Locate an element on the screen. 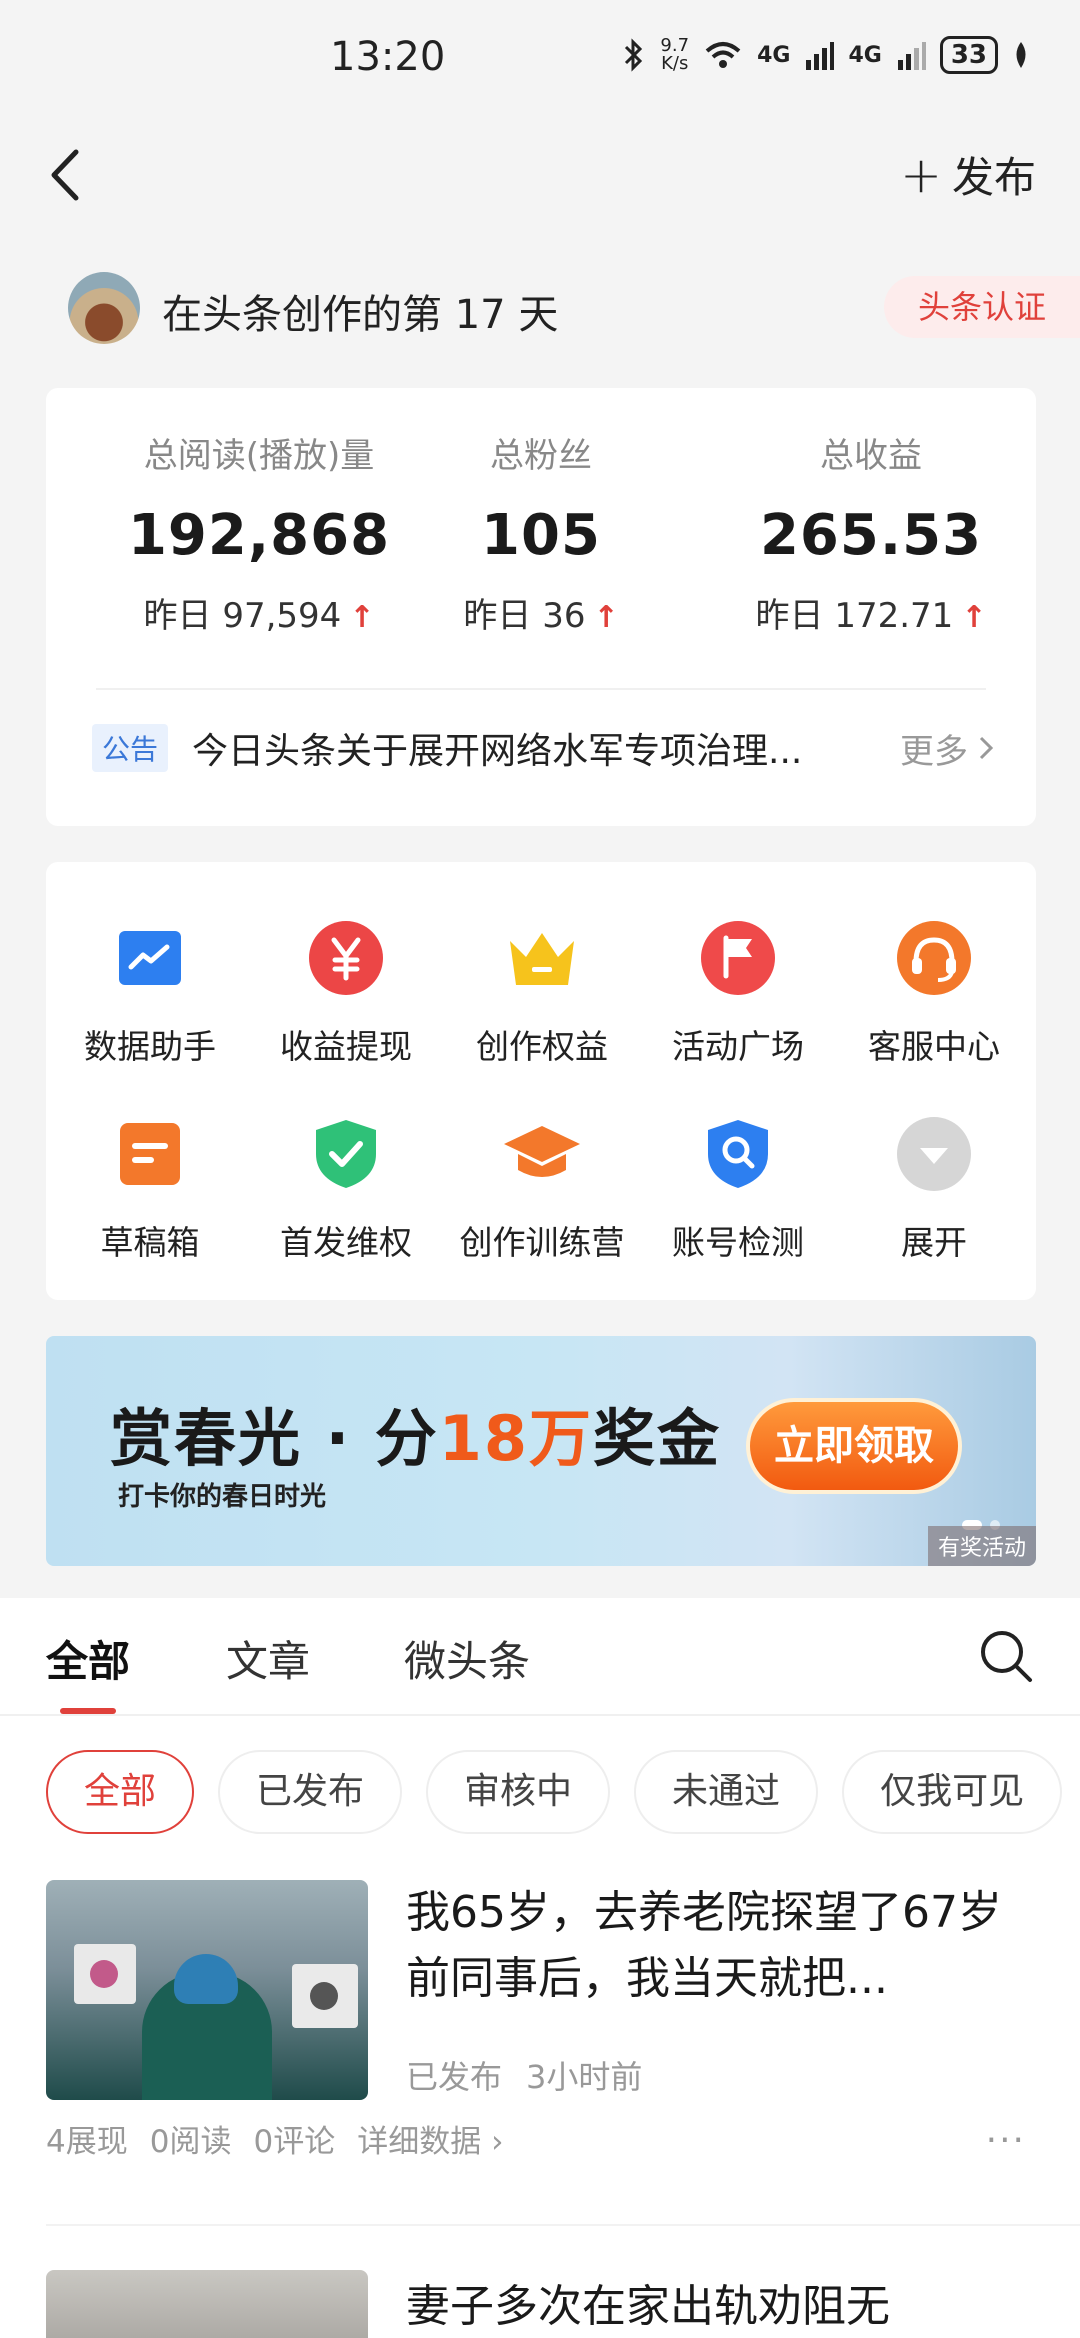  filter-private: 仅我可见 is located at coordinates (952, 1792).